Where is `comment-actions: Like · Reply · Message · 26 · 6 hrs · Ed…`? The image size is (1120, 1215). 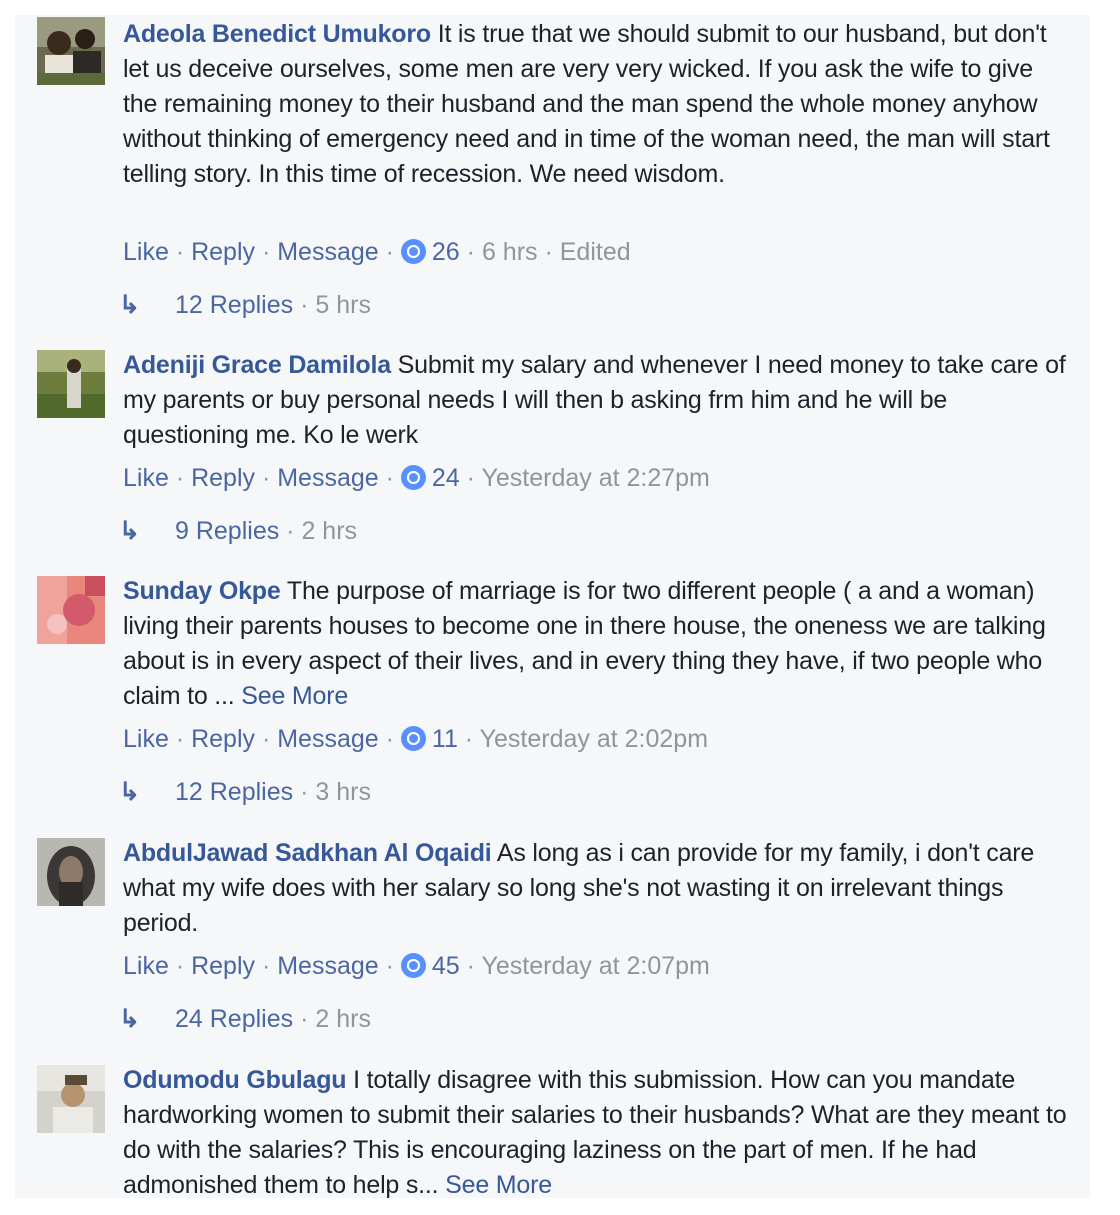
comment-actions: Like · Reply · Message · 26 · 6 hrs · Ed… is located at coordinates (377, 252).